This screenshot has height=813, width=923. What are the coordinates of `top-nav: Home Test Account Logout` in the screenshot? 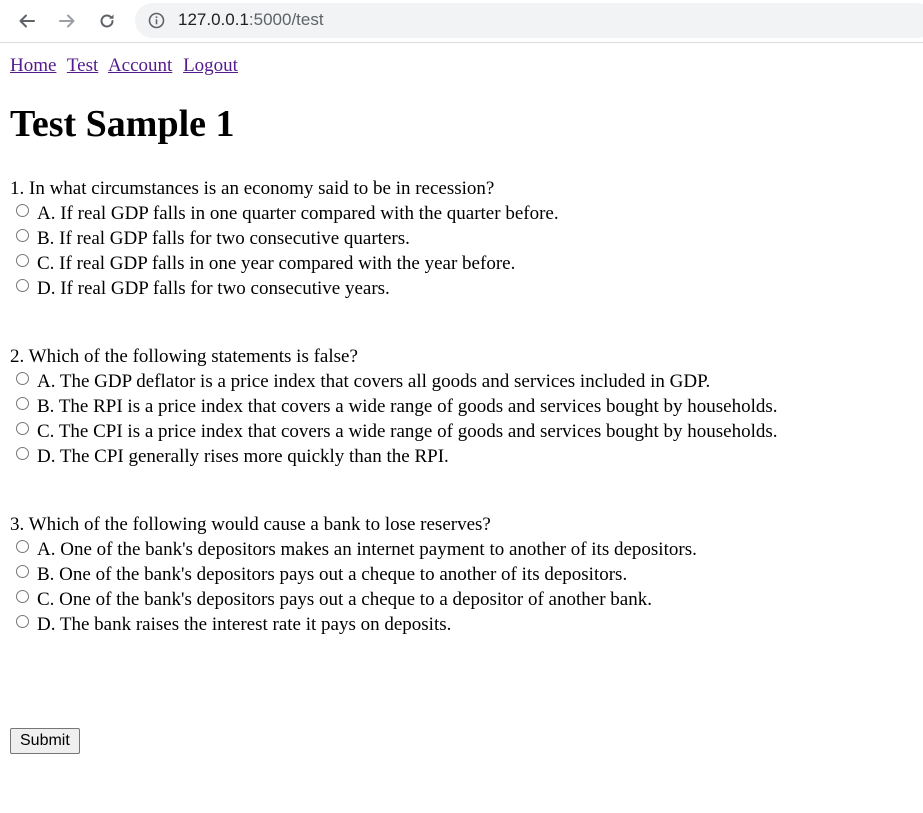 It's located at (466, 66).